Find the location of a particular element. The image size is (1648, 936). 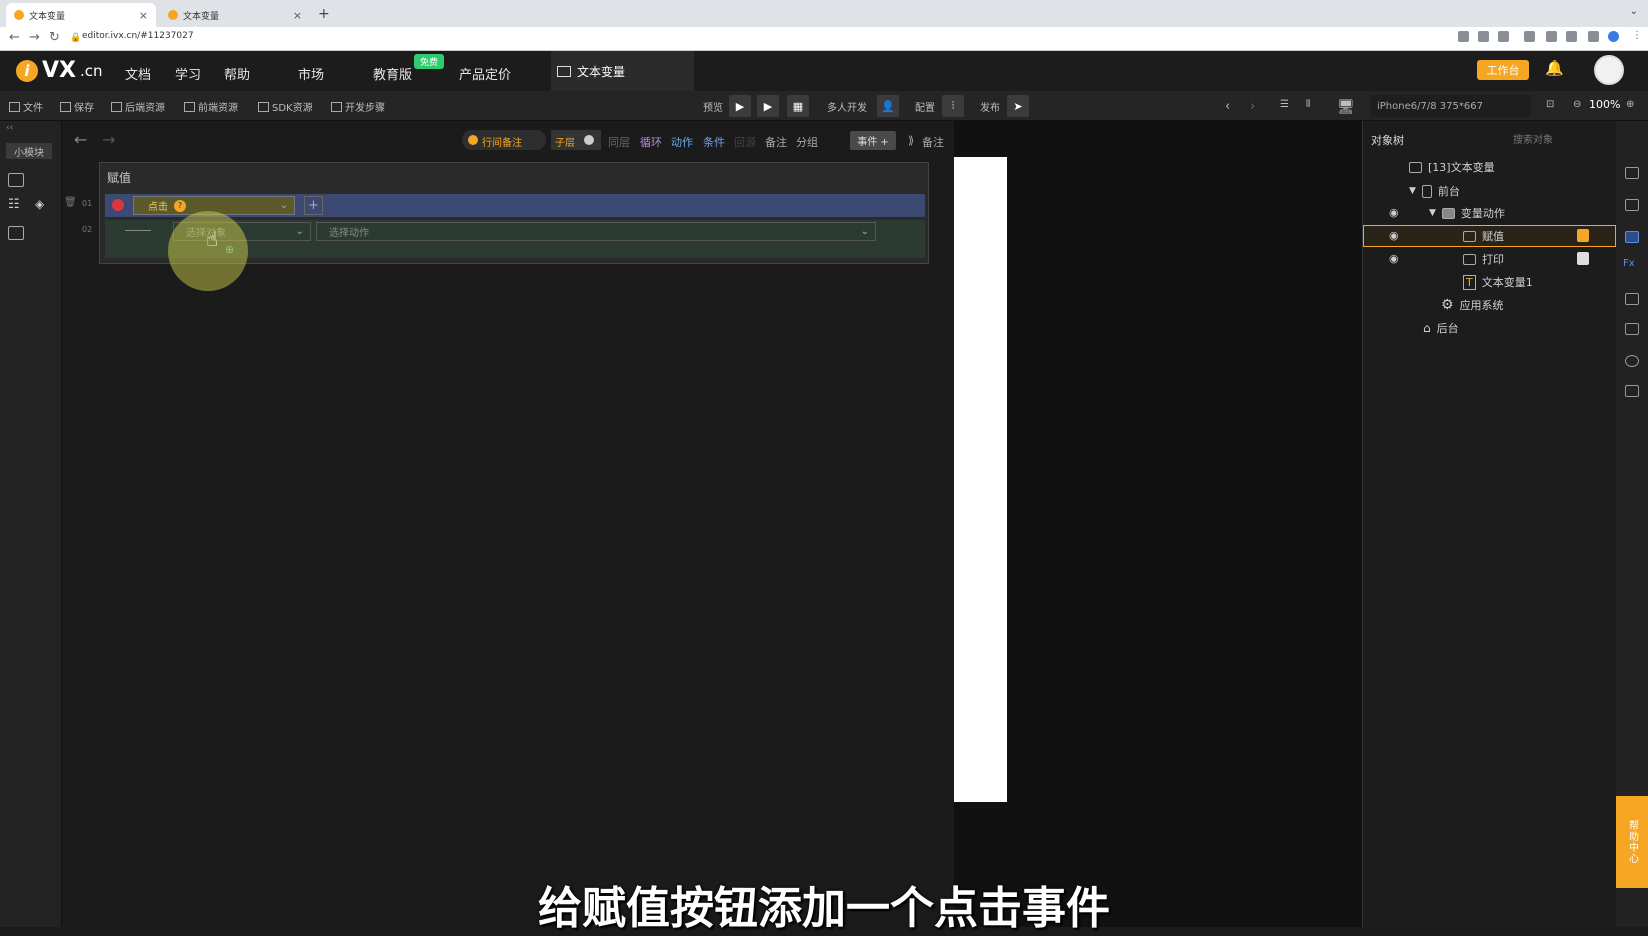

tree-node-frontend: ▼ 前台 is located at coordinates (1434, 191).